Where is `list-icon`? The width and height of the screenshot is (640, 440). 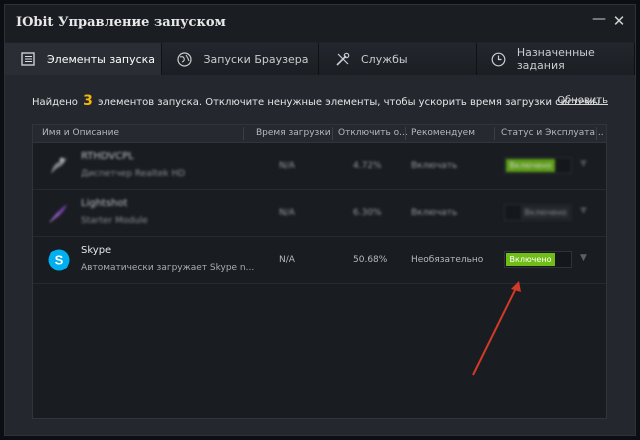 list-icon is located at coordinates (28, 59).